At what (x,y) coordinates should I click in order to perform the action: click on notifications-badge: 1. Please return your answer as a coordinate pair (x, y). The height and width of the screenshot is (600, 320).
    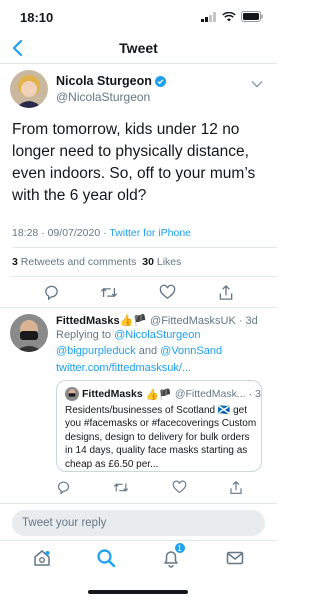
    Looking at the image, I should click on (179, 547).